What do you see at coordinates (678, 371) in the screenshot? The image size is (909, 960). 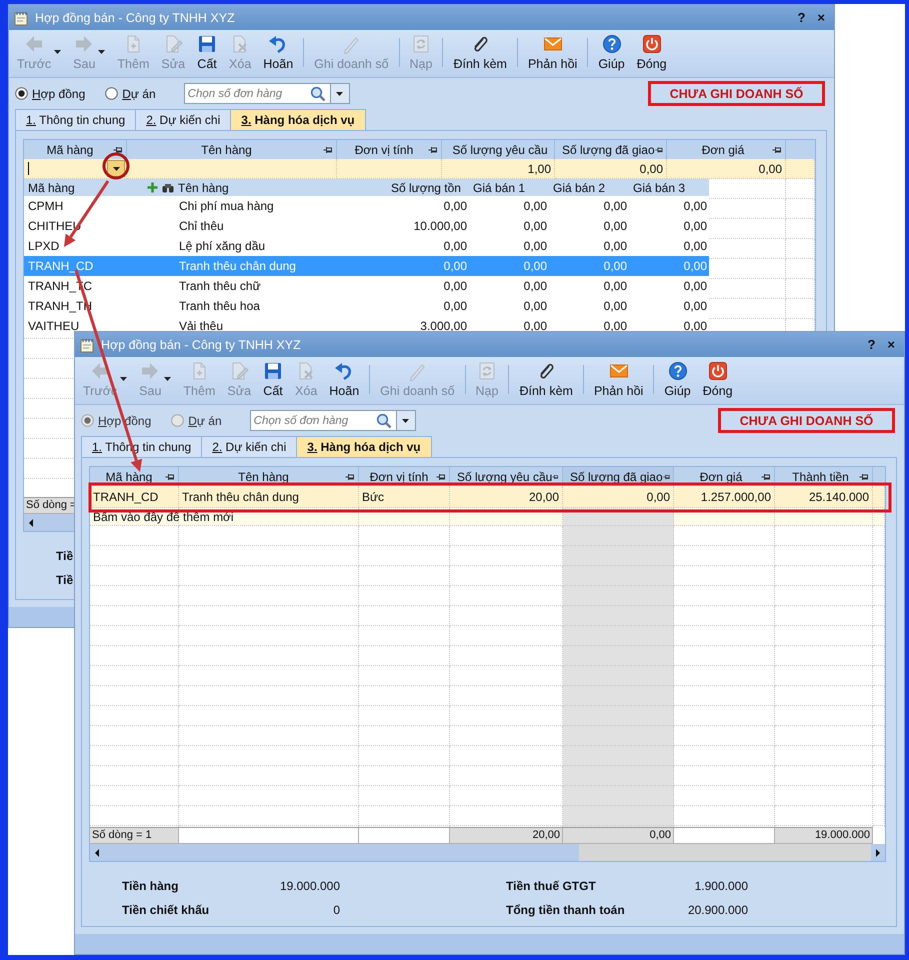 I see `help-icon` at bounding box center [678, 371].